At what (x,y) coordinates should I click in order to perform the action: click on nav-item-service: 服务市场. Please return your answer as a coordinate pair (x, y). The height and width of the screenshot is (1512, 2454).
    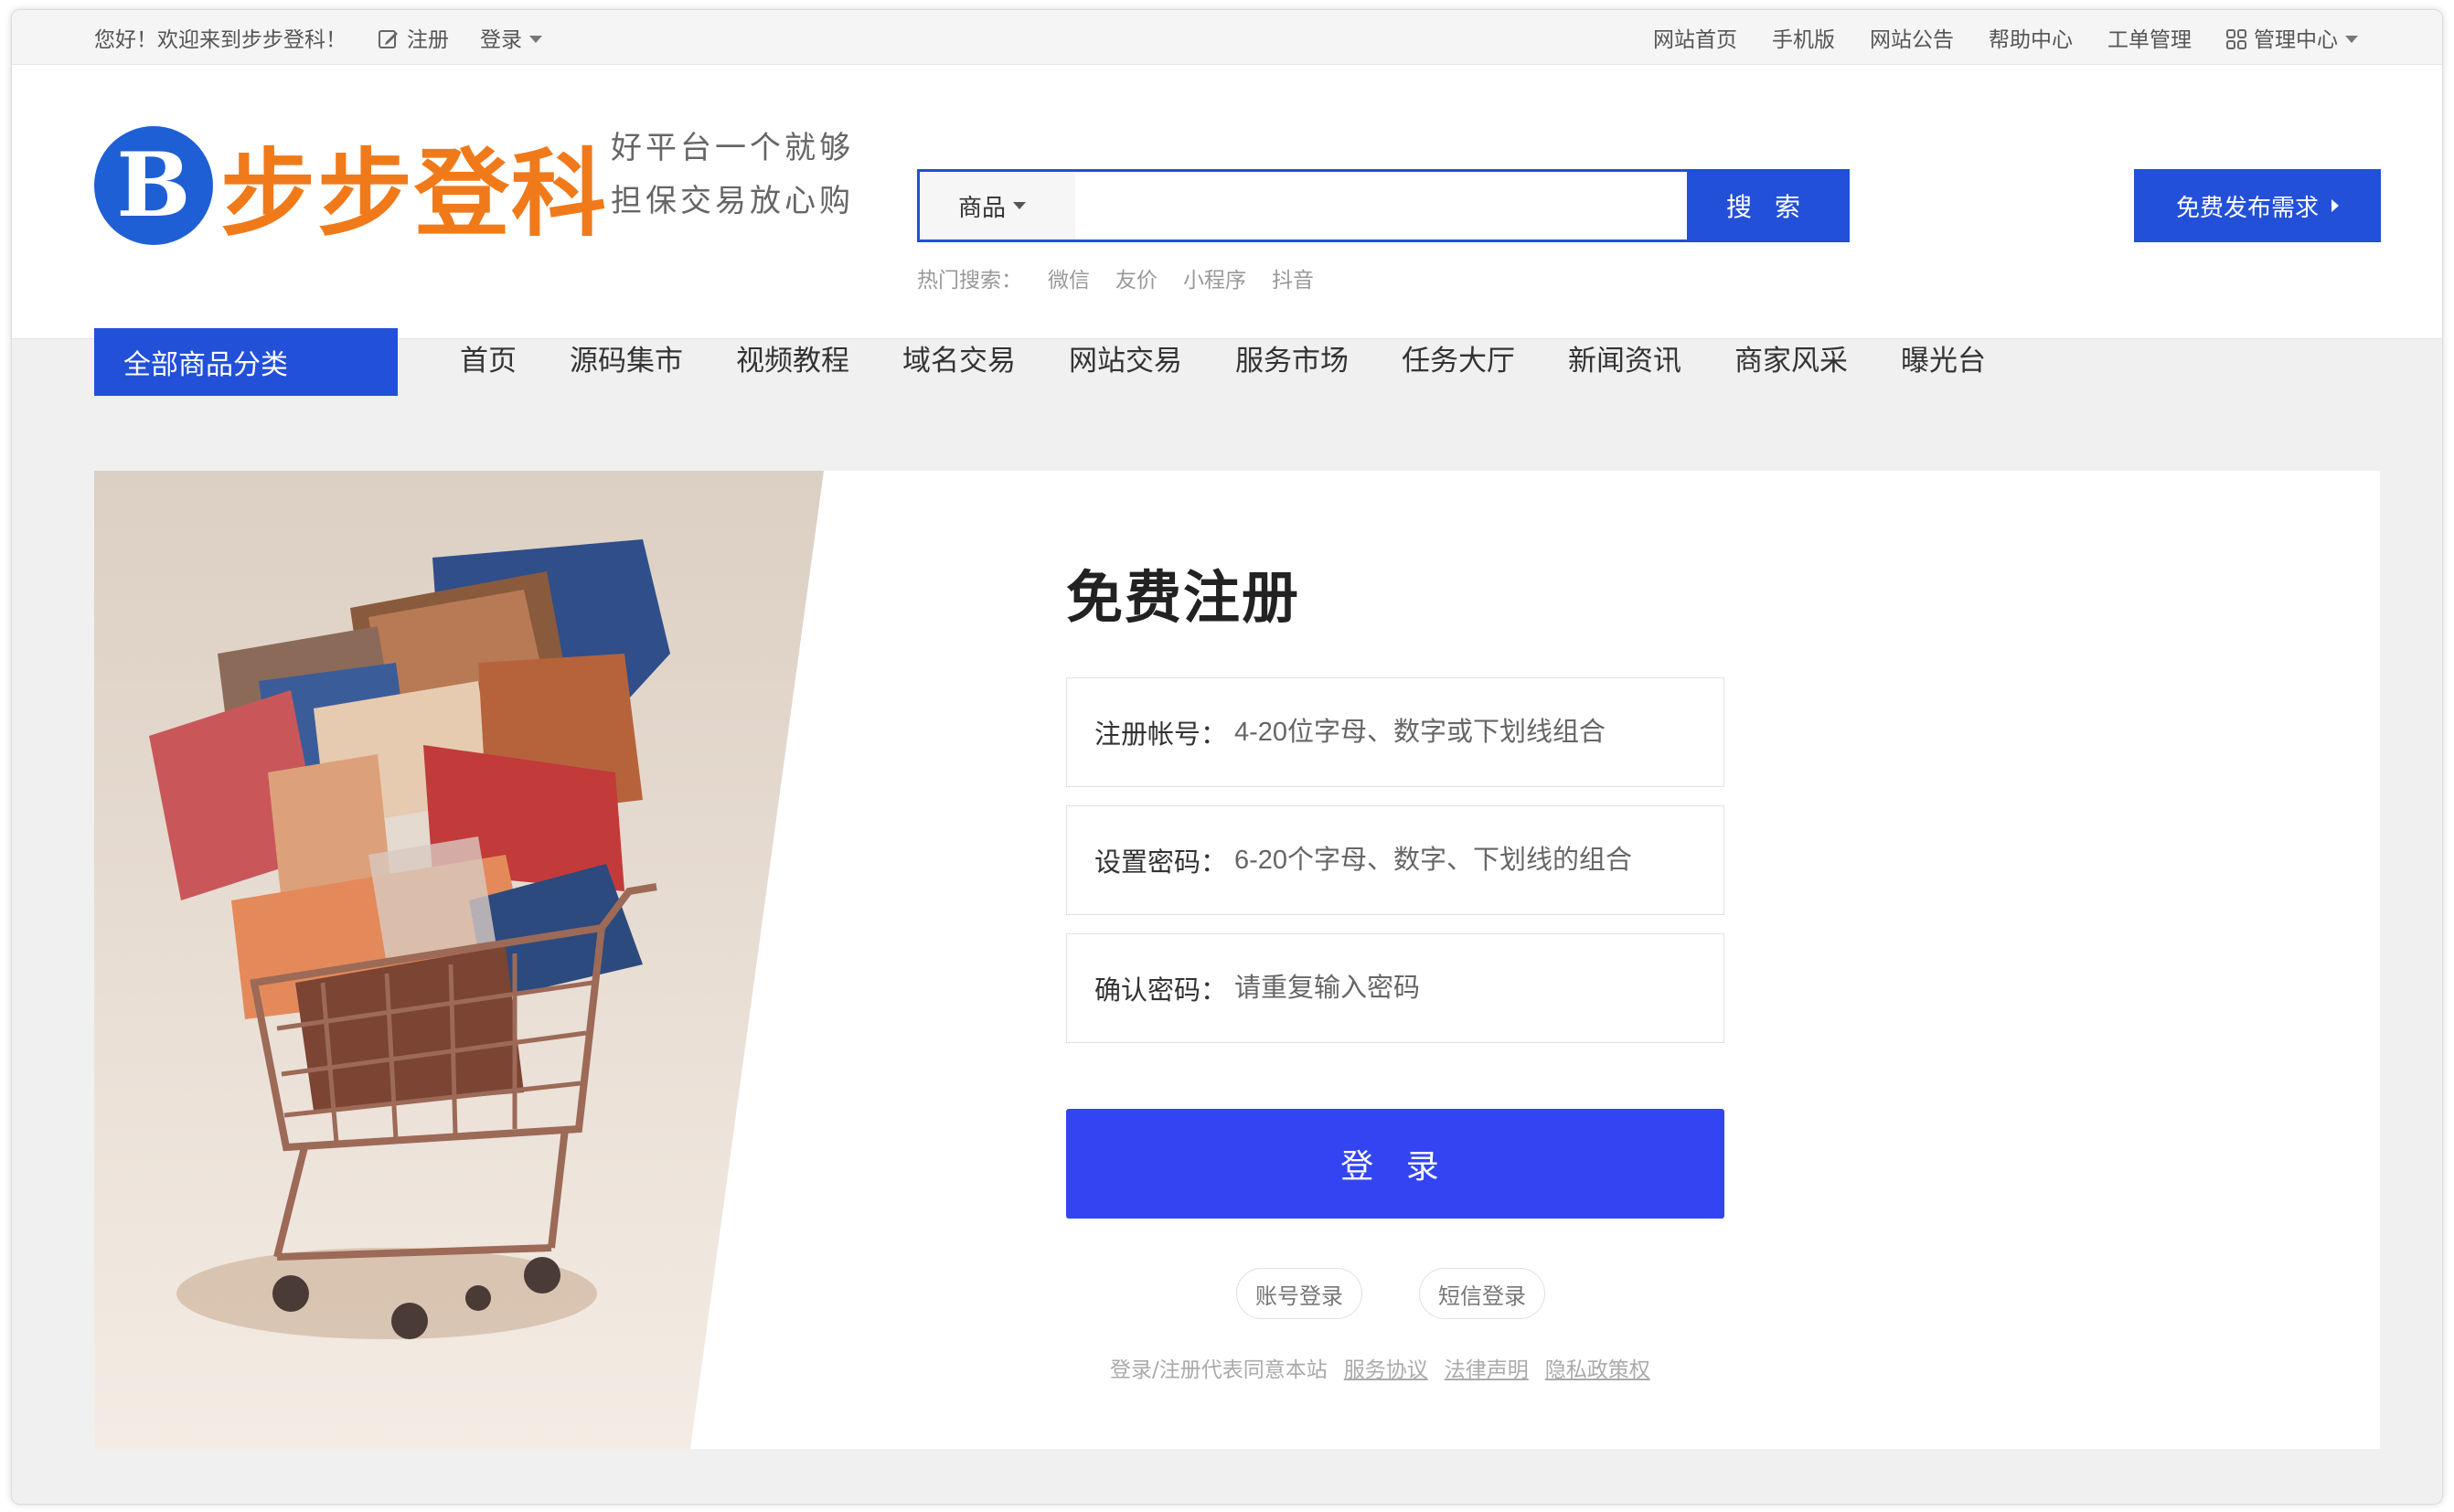
    Looking at the image, I should click on (1292, 364).